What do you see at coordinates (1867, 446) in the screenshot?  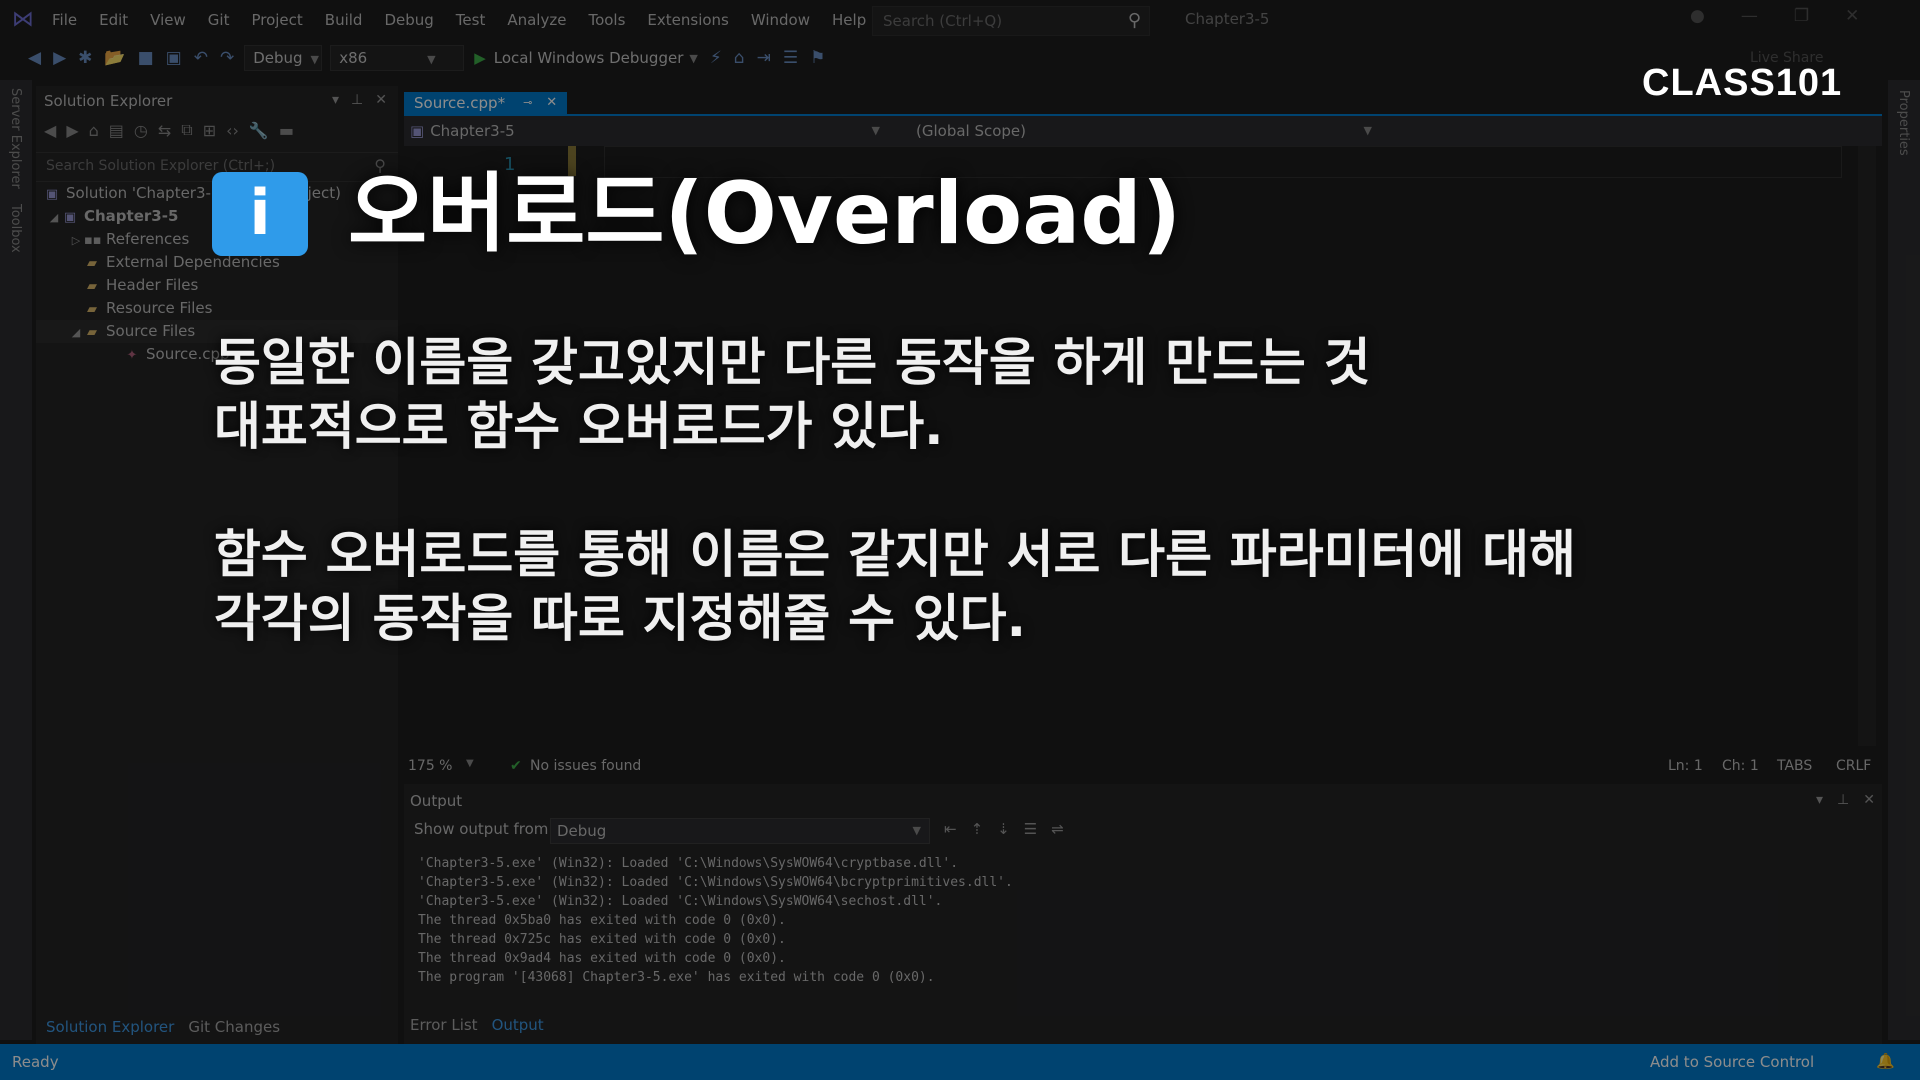 I see `editor-scrollbar` at bounding box center [1867, 446].